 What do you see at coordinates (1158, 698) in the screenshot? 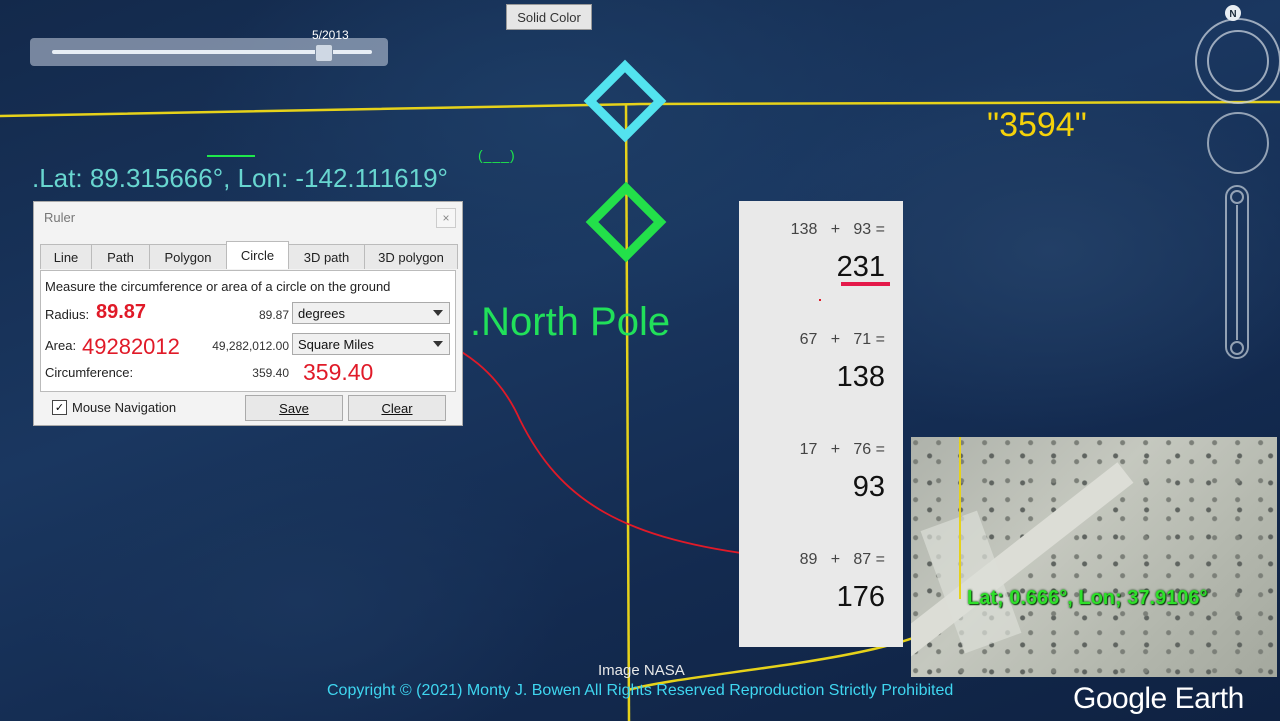
I see `google-earth-logo: Google Earth` at bounding box center [1158, 698].